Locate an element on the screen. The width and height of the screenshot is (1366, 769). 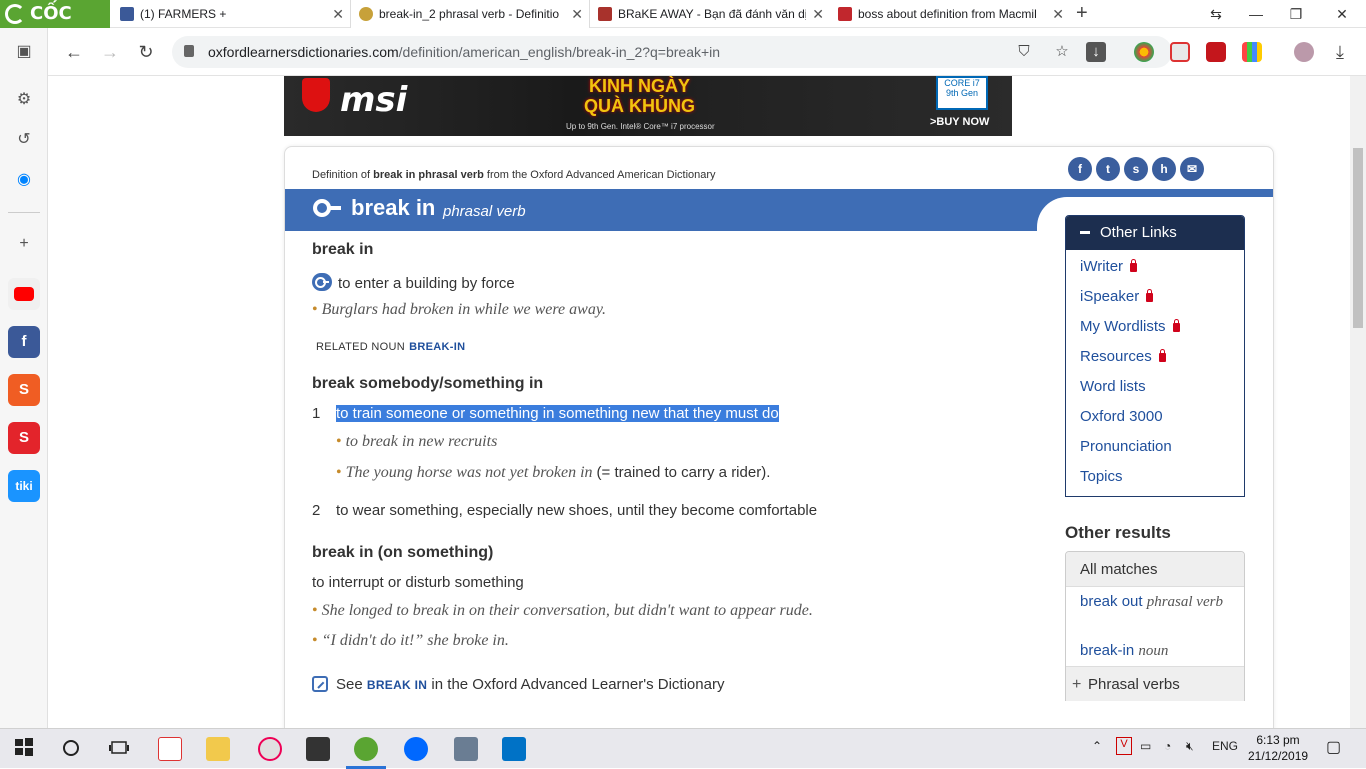
wifi-icon: ◔ is located at coordinates (1167, 746).